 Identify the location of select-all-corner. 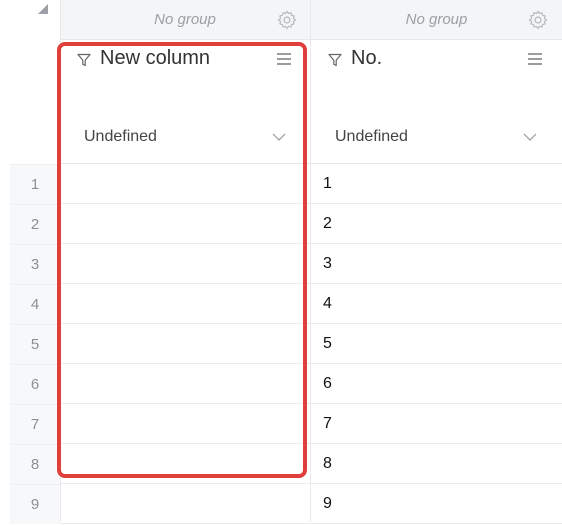
(35, 82).